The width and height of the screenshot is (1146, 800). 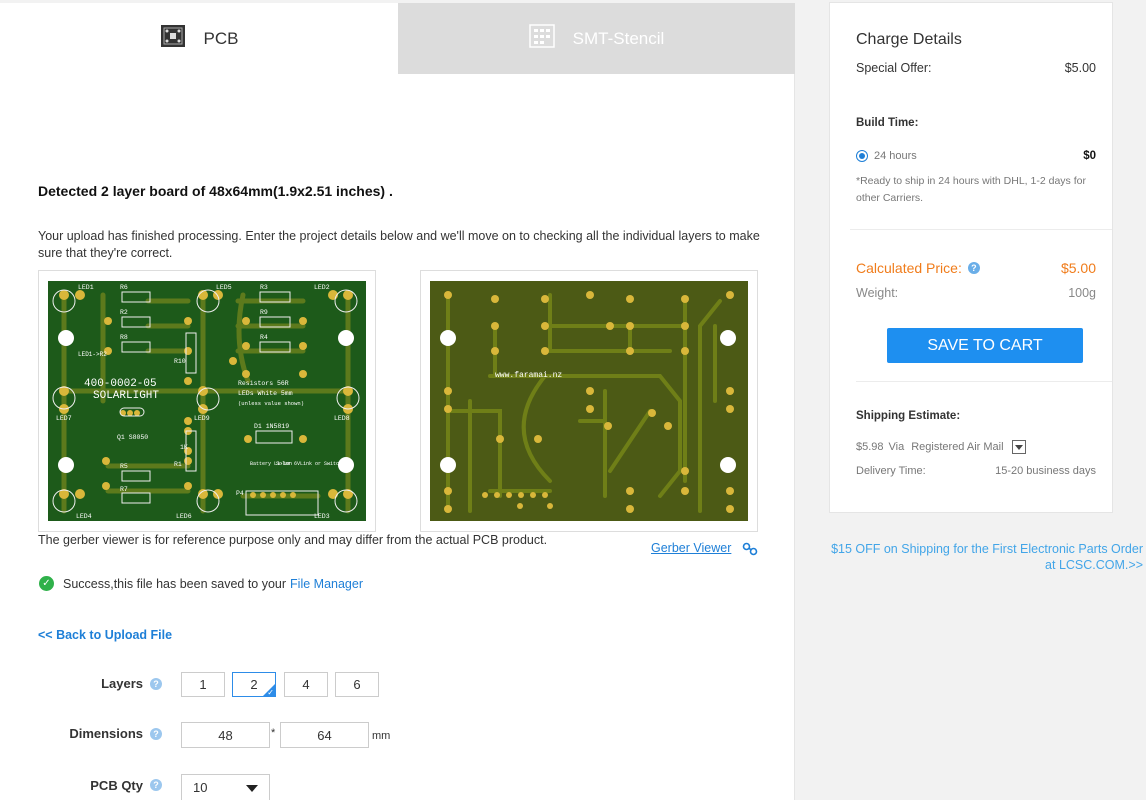 I want to click on pcb-label-r5: R5, so click(x=124, y=466).